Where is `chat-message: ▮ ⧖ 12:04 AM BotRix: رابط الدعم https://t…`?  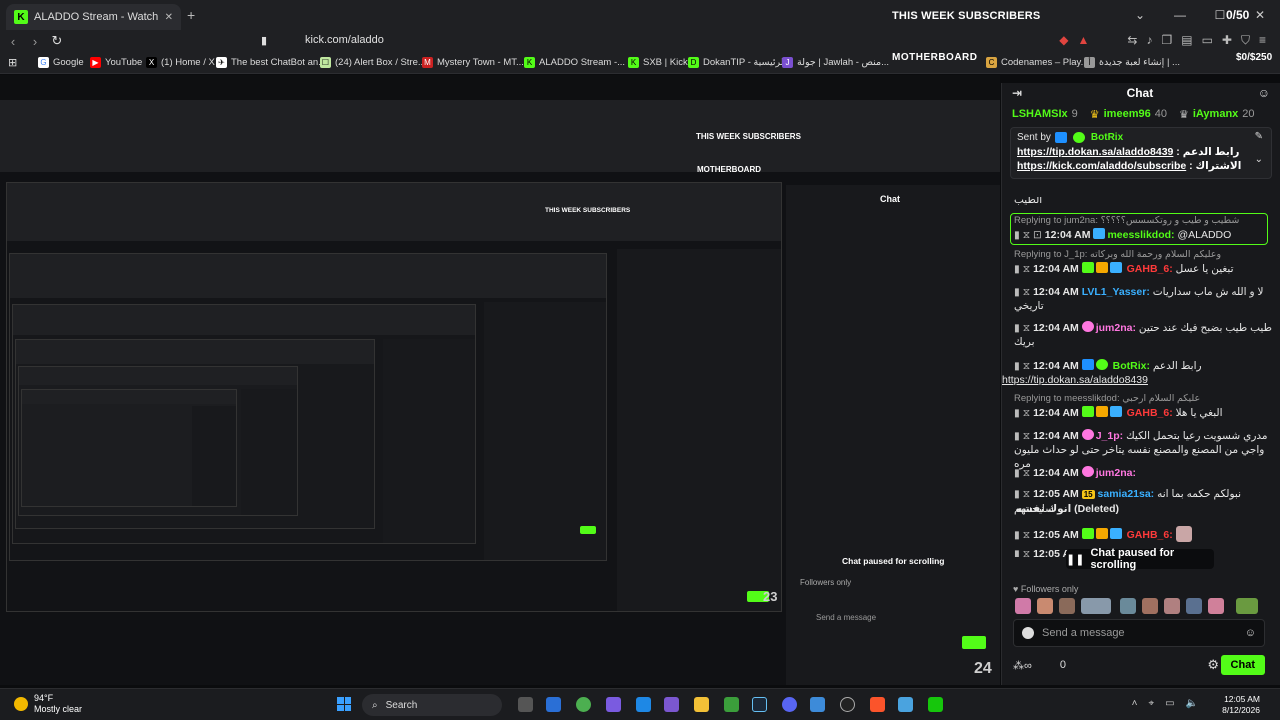 chat-message: ▮ ⧖ 12:04 AM BotRix: رابط الدعم https://t… is located at coordinates (1137, 373).